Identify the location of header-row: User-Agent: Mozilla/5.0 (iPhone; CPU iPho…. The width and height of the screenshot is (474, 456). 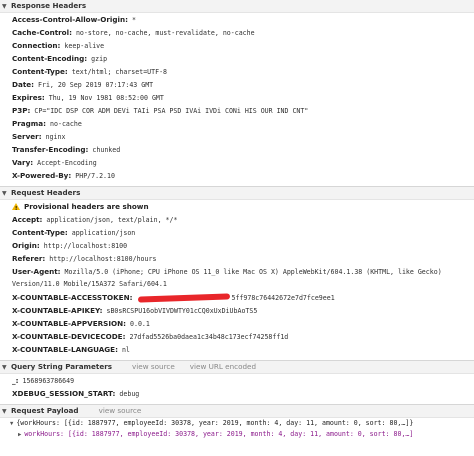
(237, 278).